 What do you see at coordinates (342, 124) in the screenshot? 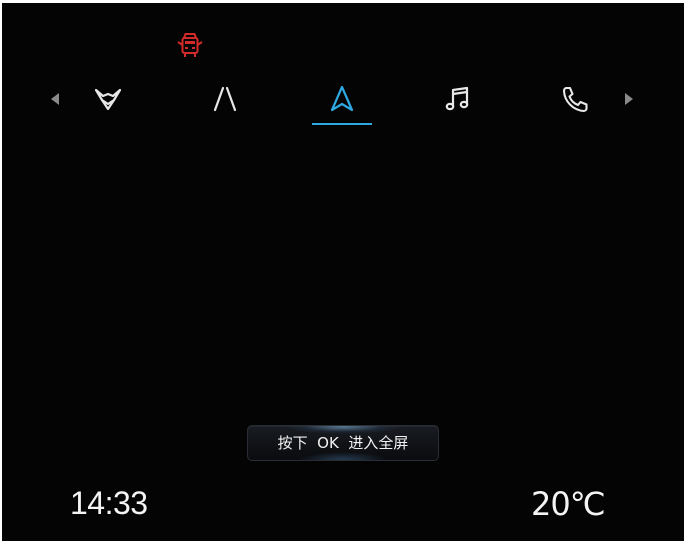
I see `active-tab-indicator` at bounding box center [342, 124].